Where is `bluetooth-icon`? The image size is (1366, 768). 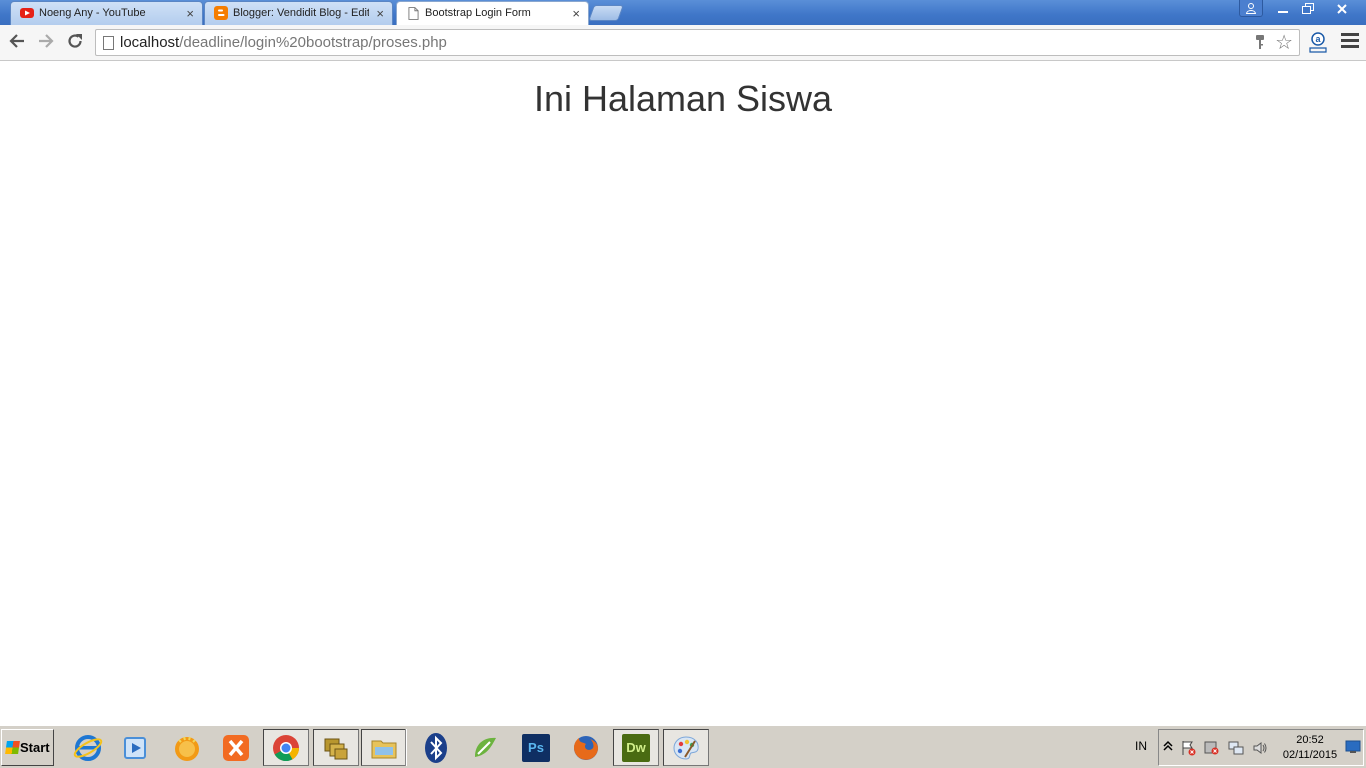
bluetooth-icon is located at coordinates (436, 747).